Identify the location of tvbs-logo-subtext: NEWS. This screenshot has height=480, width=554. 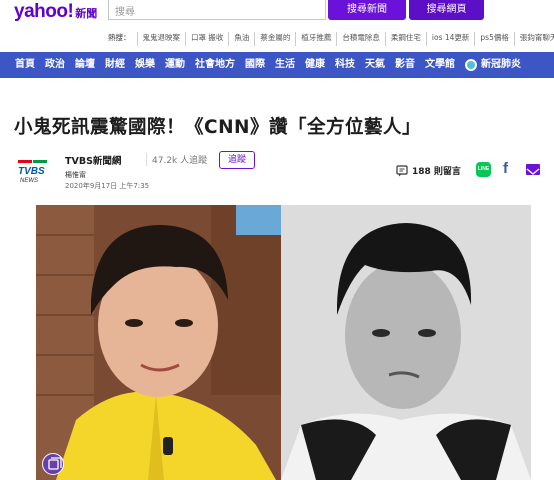
(29, 181).